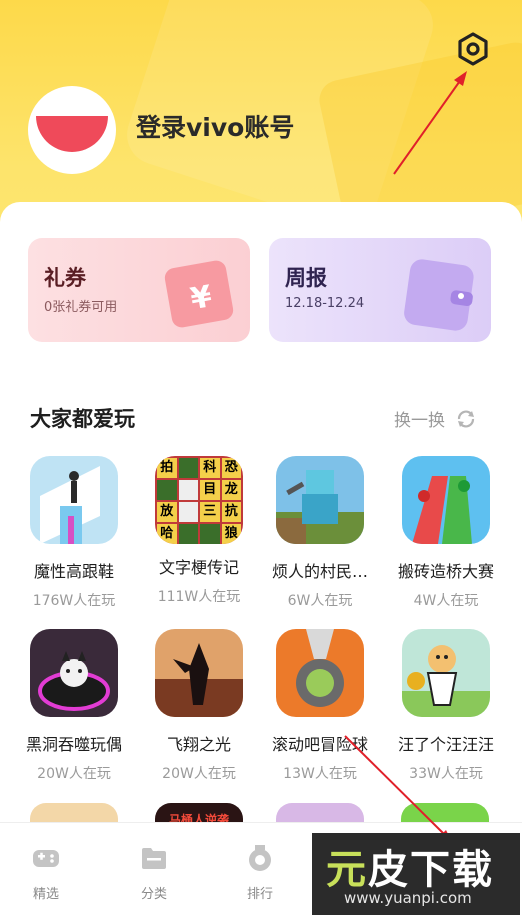  I want to click on login-link: 登录vivo账号, so click(215, 126).